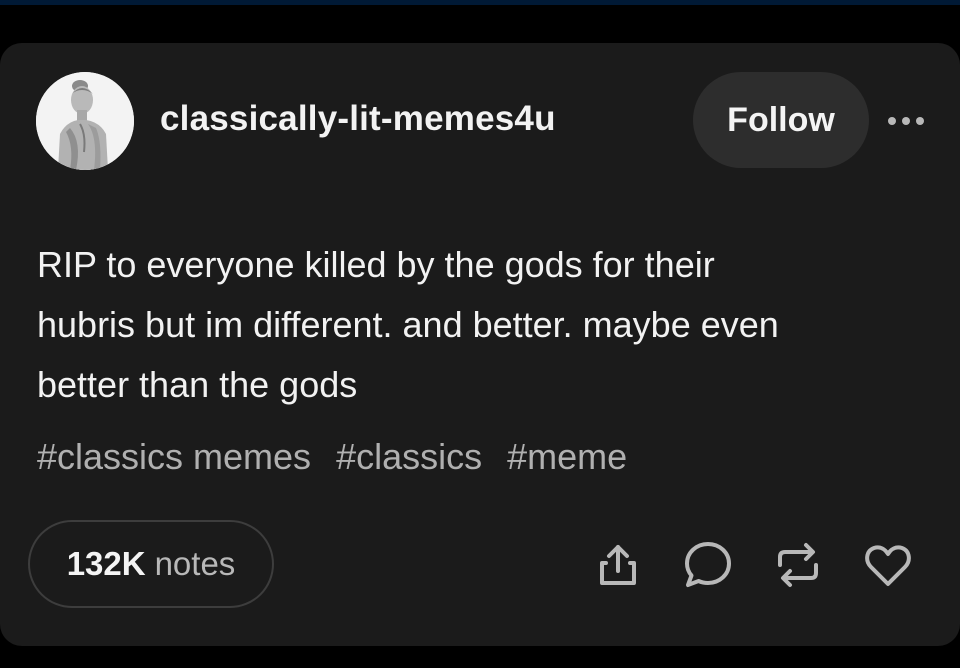  Describe the element at coordinates (195, 563) in the screenshot. I see `notes-label: notes` at that location.